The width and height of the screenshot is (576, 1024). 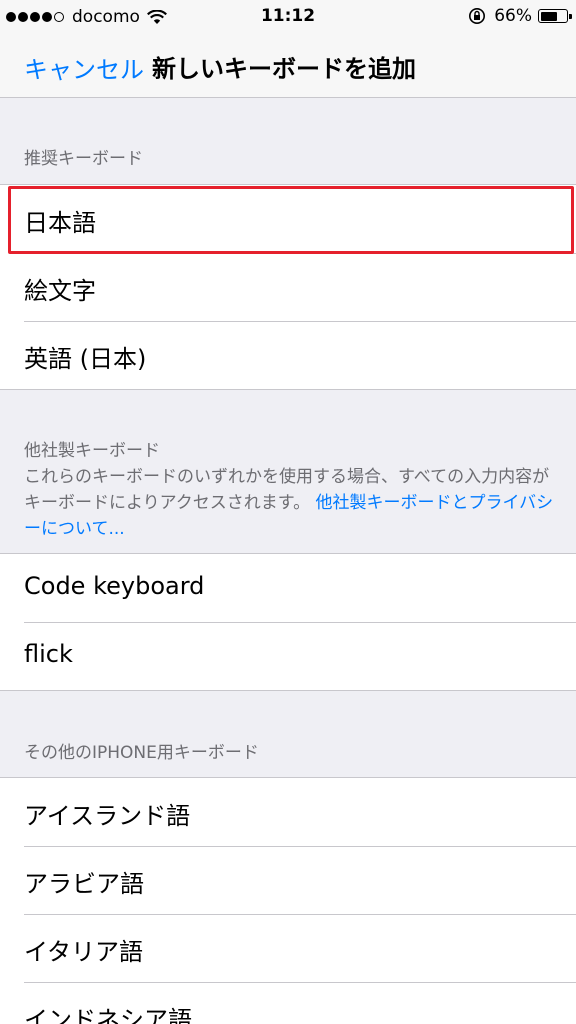 I want to click on cancel-button: キャンセル, so click(x=84, y=67).